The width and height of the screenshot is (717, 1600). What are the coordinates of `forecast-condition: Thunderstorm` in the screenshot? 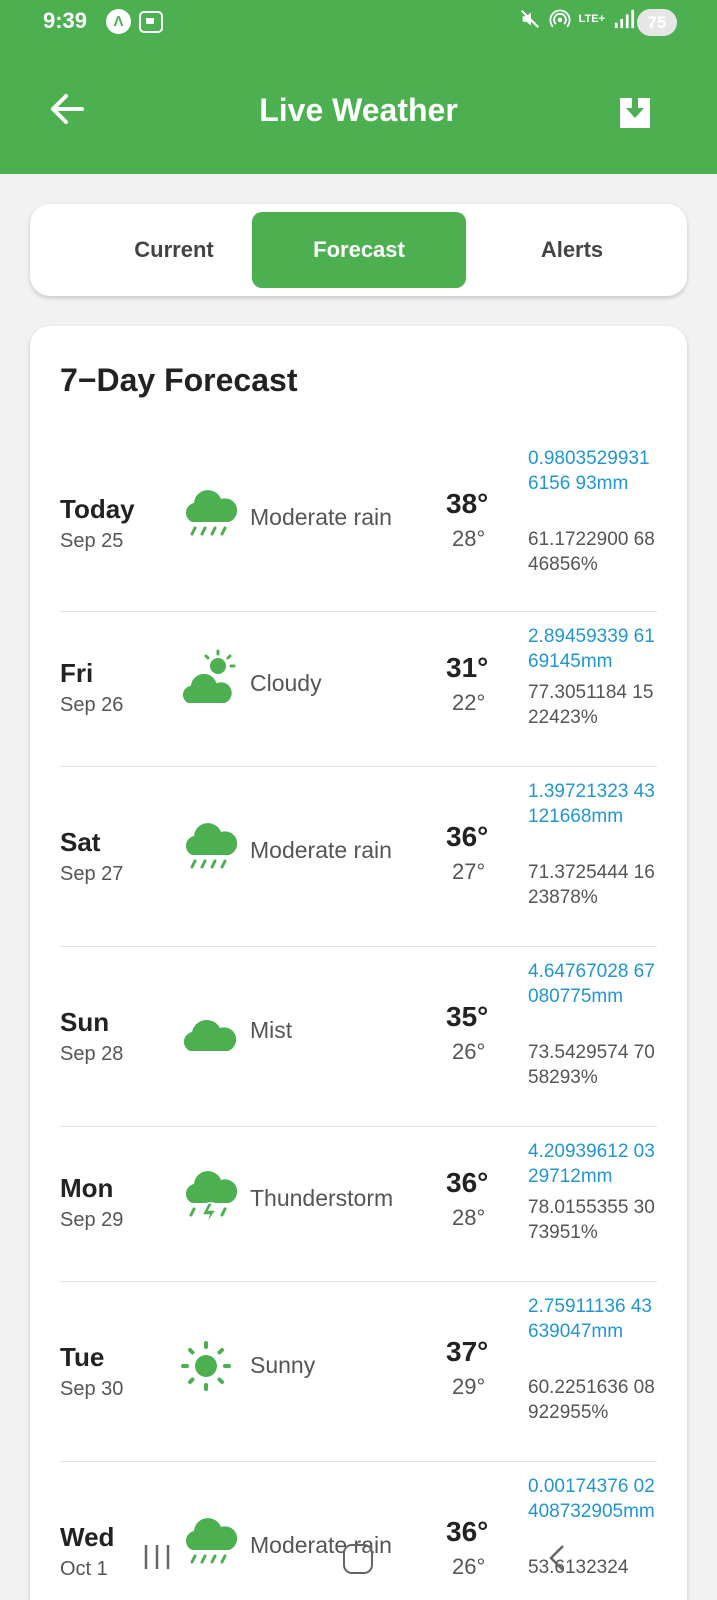 It's located at (322, 1198).